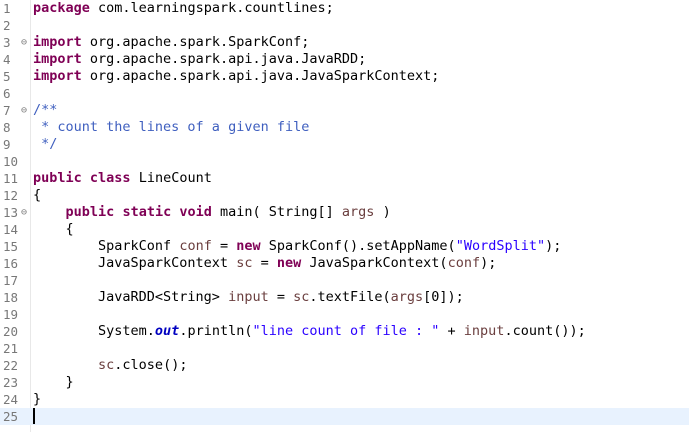  What do you see at coordinates (11, 399) in the screenshot?
I see `line-number: 24` at bounding box center [11, 399].